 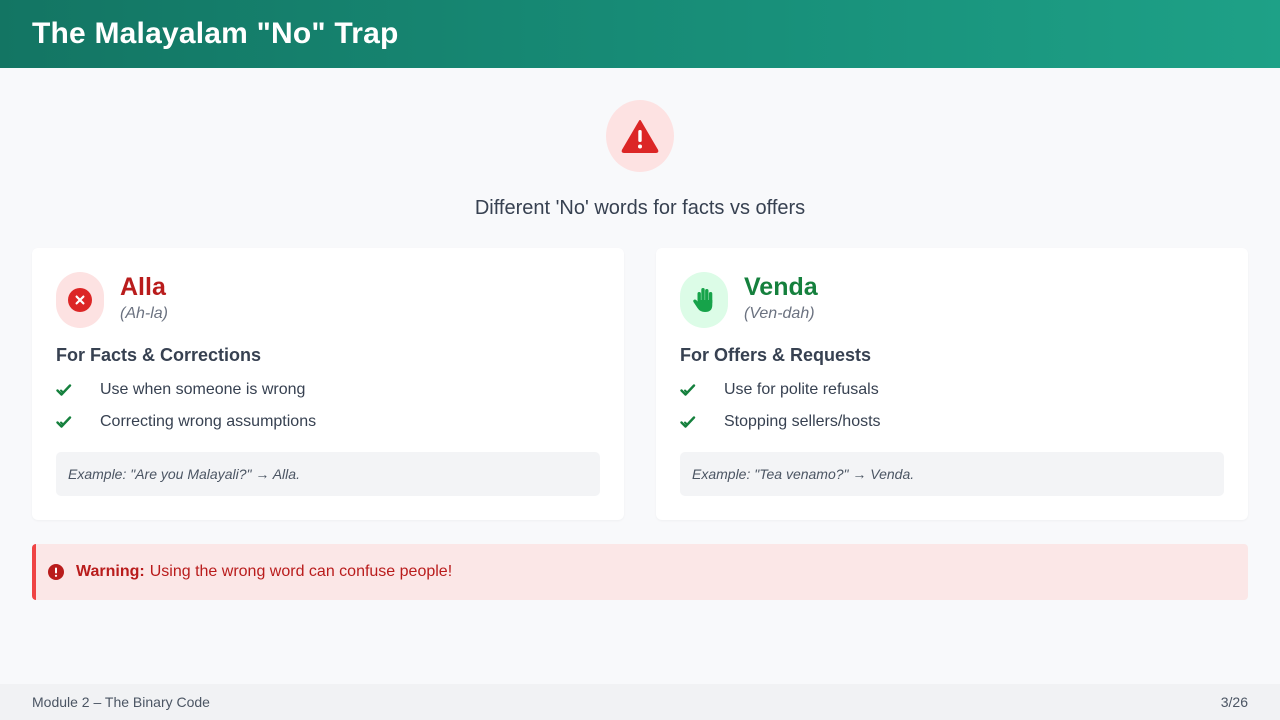 What do you see at coordinates (159, 355) in the screenshot?
I see `card-heading: For Facts & Corrections` at bounding box center [159, 355].